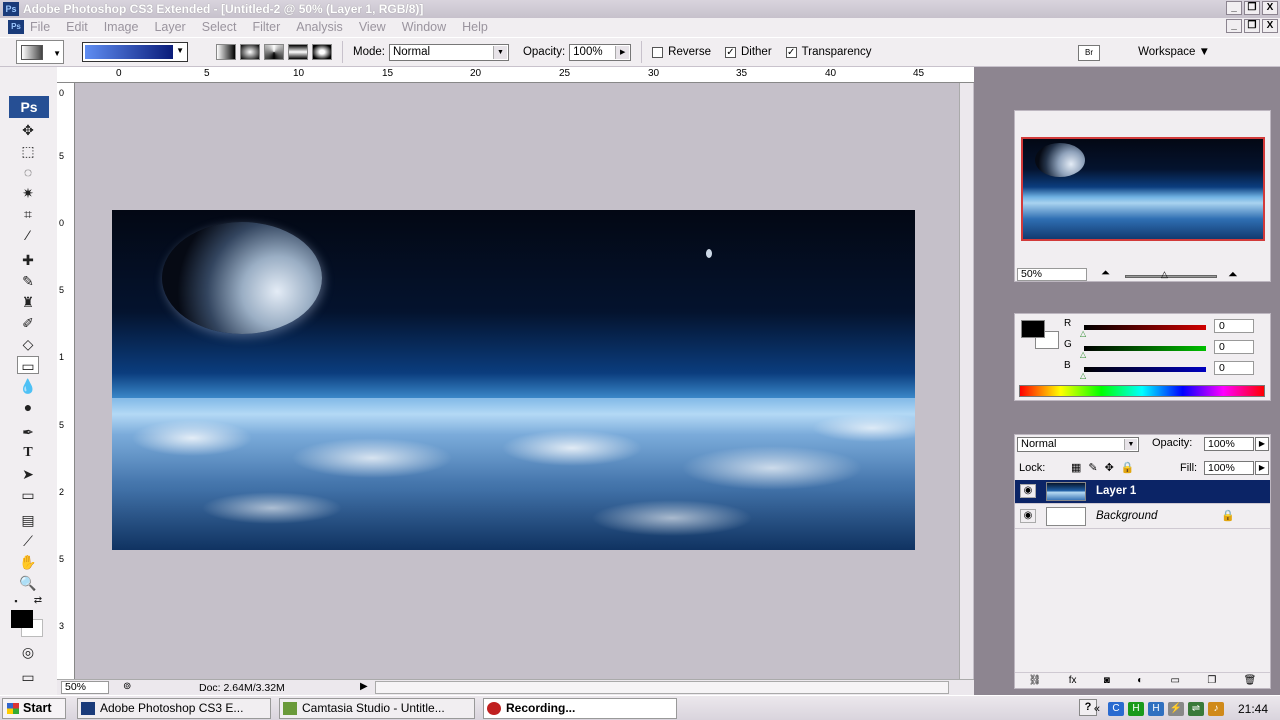  What do you see at coordinates (364, 686) in the screenshot?
I see `status-menu-arrow-icon: ▶` at bounding box center [364, 686].